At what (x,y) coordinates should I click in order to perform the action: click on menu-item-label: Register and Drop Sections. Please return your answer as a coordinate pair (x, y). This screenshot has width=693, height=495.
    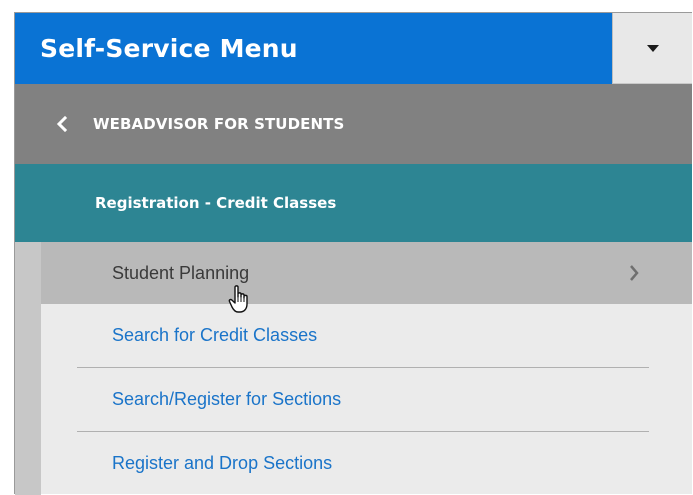
    Looking at the image, I should click on (222, 463).